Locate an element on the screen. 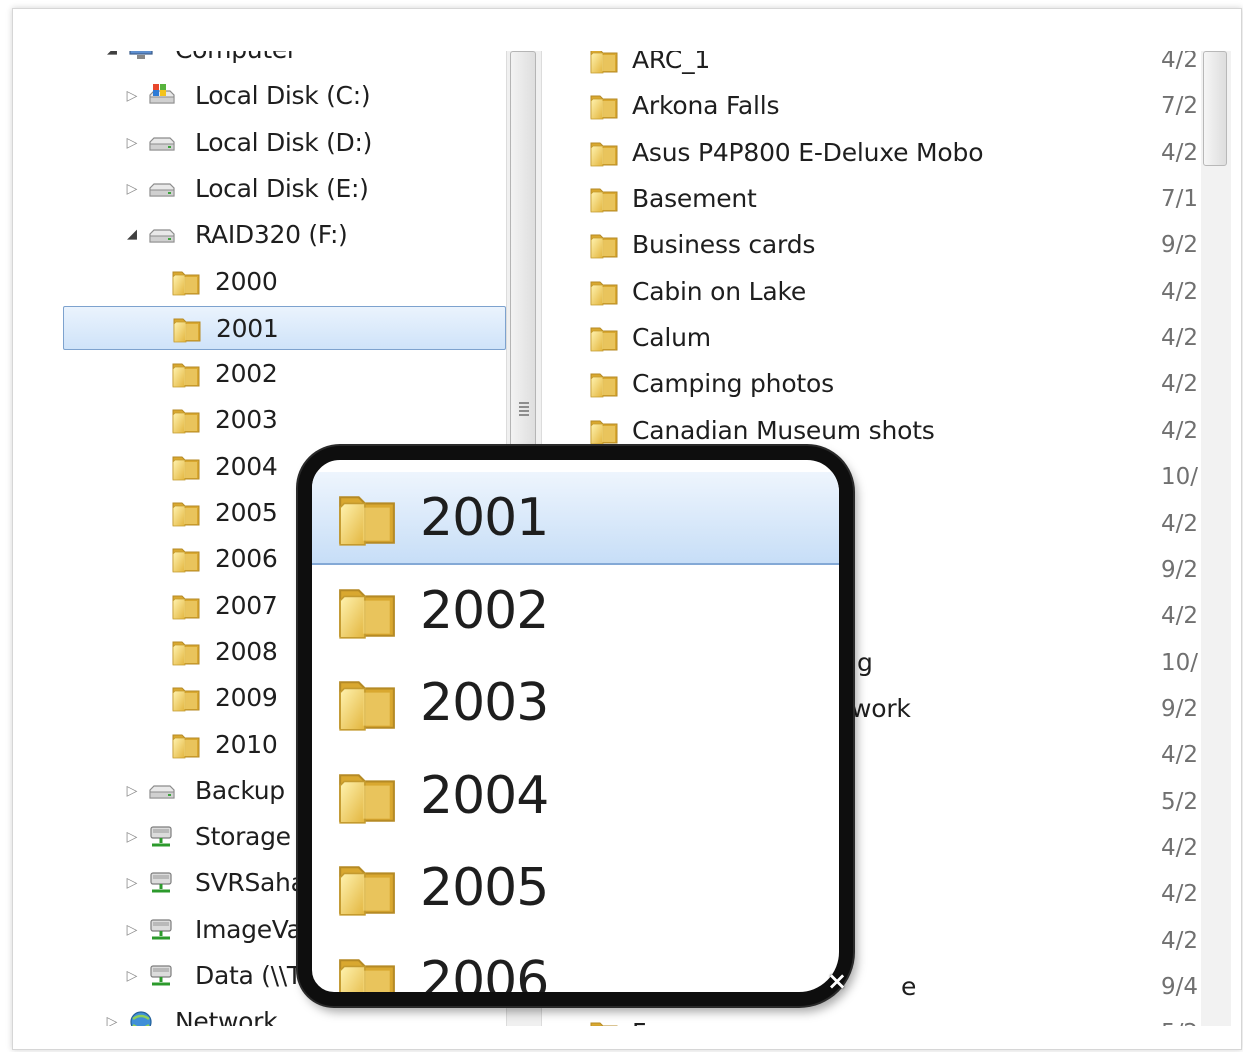  nav-item: ▷ Local Disk (D:) is located at coordinates (284, 143).